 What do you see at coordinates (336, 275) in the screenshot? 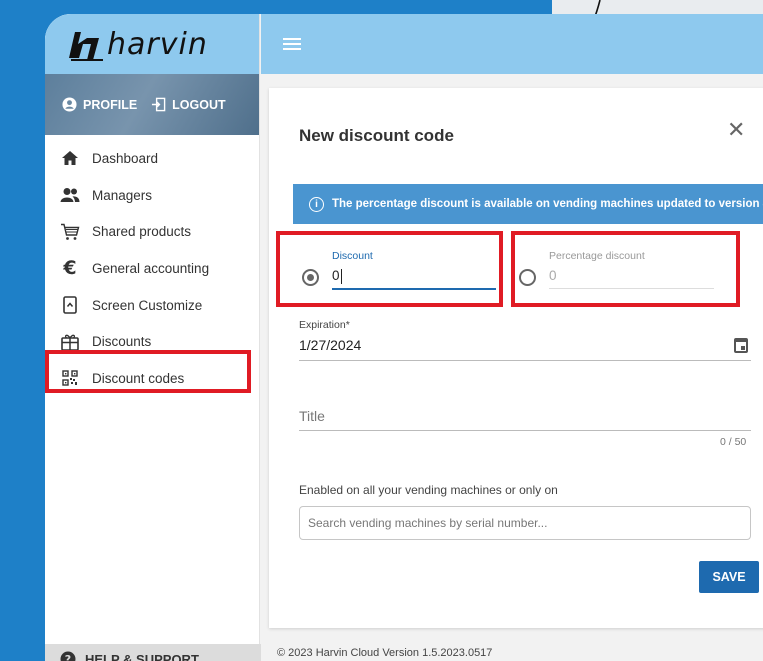
I see `discount-input: 0` at bounding box center [336, 275].